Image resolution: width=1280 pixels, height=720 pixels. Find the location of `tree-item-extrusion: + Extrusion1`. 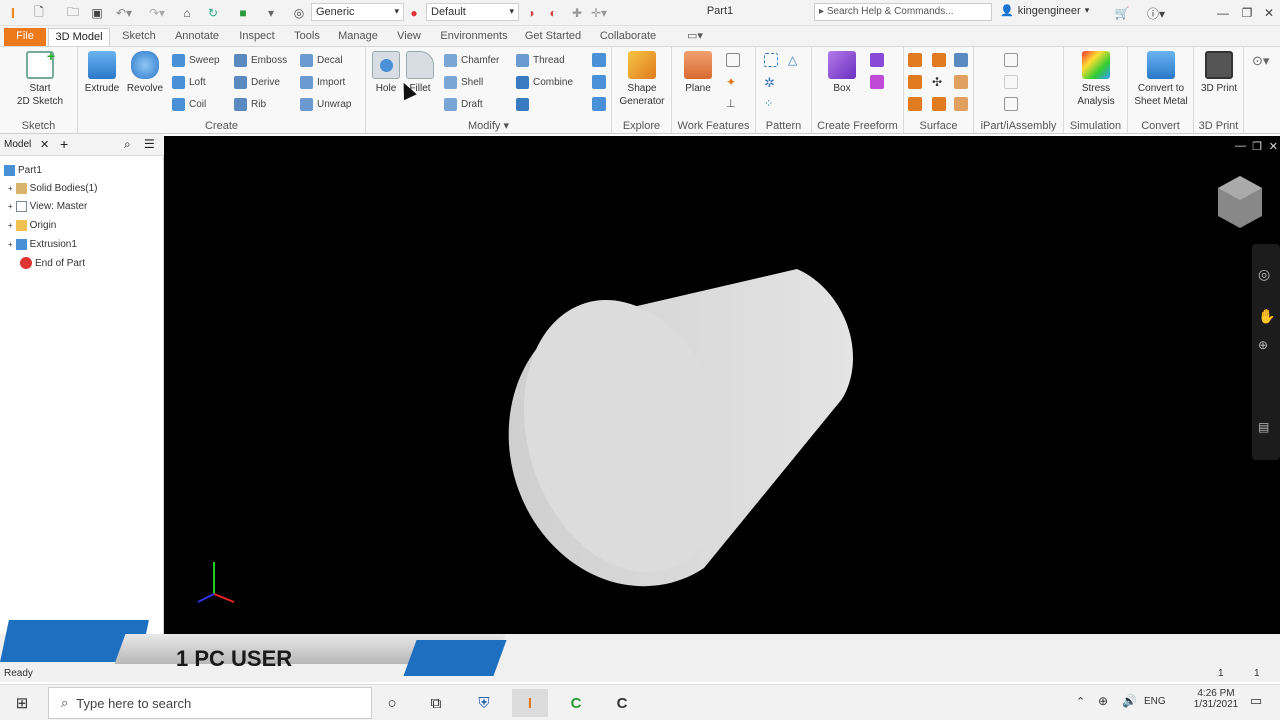

tree-item-extrusion: + Extrusion1 is located at coordinates (42, 244).